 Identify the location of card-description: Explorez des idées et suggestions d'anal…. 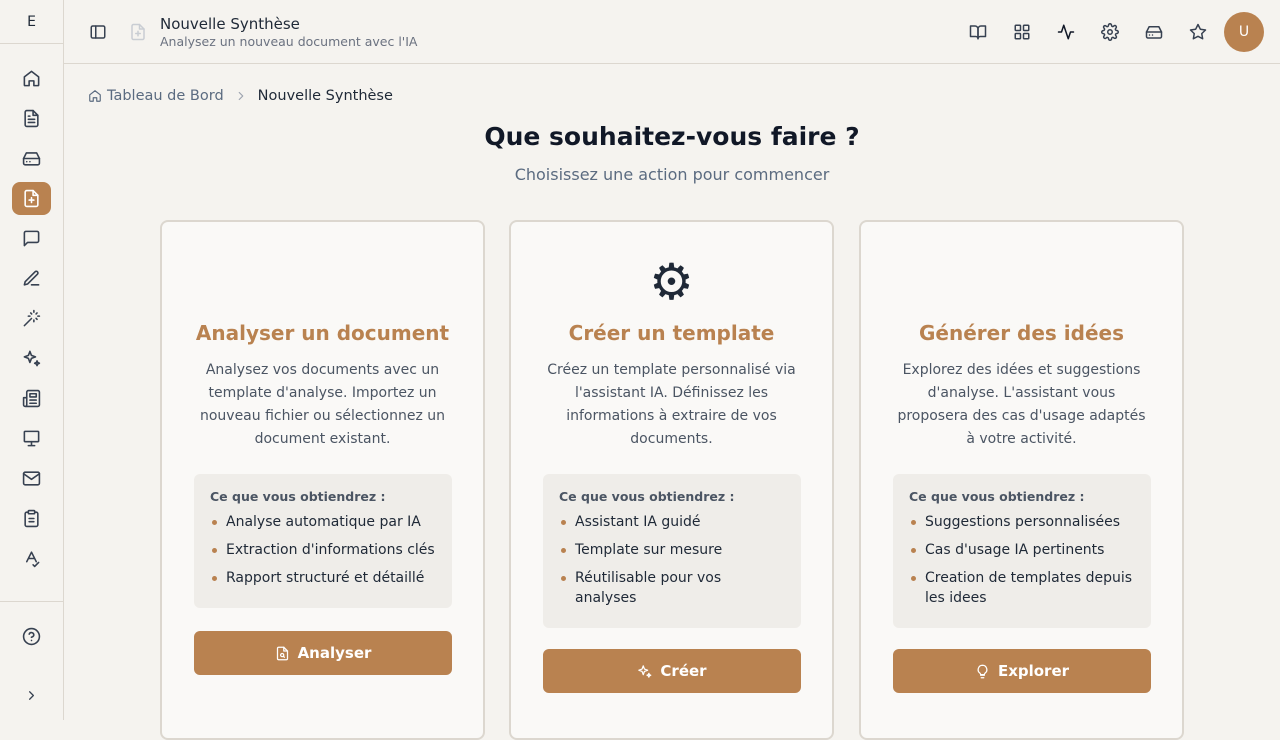
(1021, 404).